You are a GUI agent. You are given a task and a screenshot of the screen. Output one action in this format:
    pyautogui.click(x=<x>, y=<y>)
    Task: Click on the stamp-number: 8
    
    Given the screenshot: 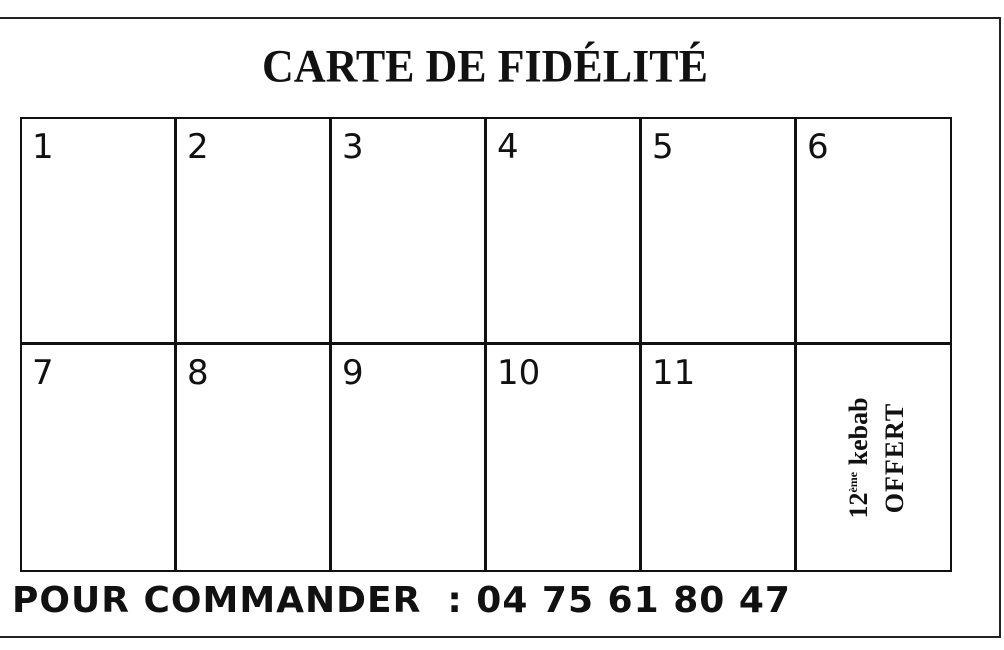 What is the action you would take?
    pyautogui.click(x=198, y=373)
    